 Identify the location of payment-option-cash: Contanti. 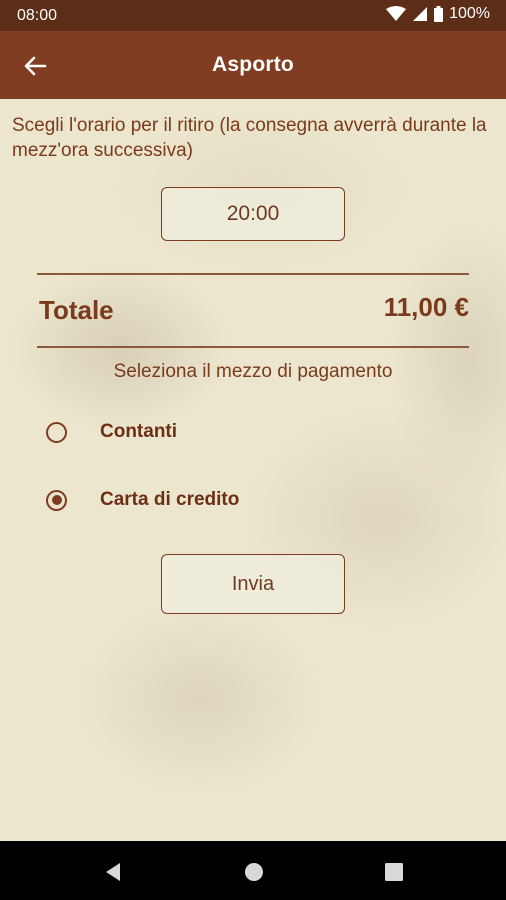
(111, 432).